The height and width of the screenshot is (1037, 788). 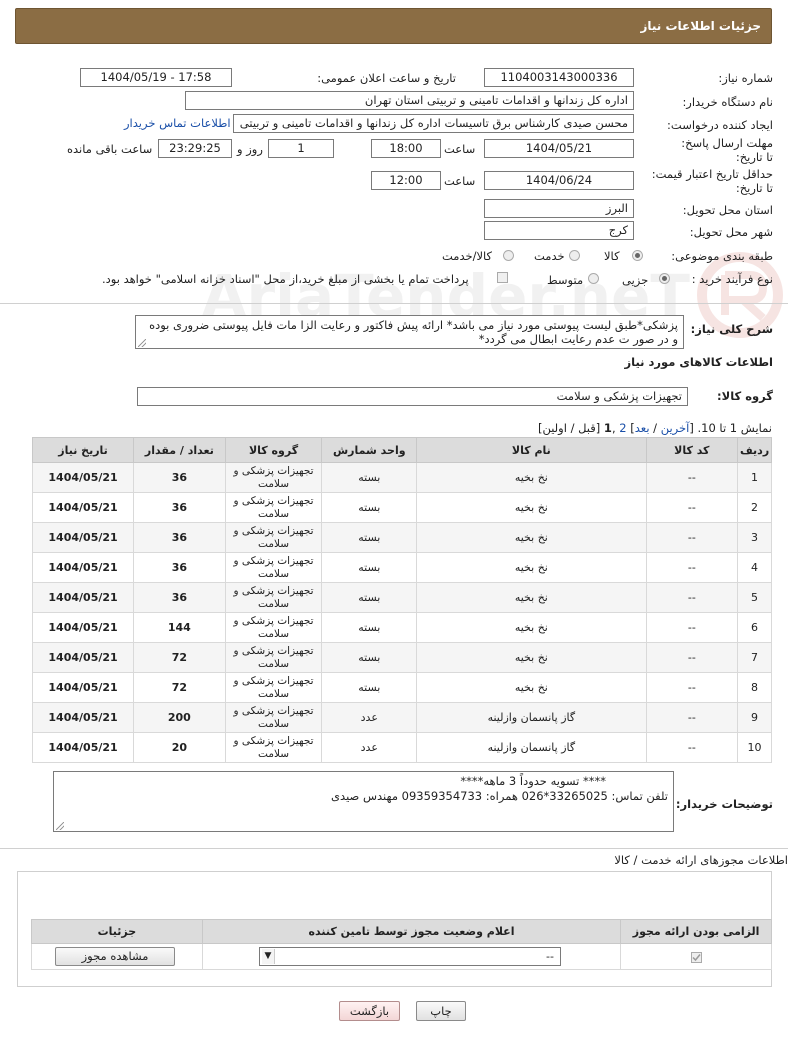 What do you see at coordinates (727, 102) in the screenshot?
I see `buyer-org-label: نام دستگاه خریدار:` at bounding box center [727, 102].